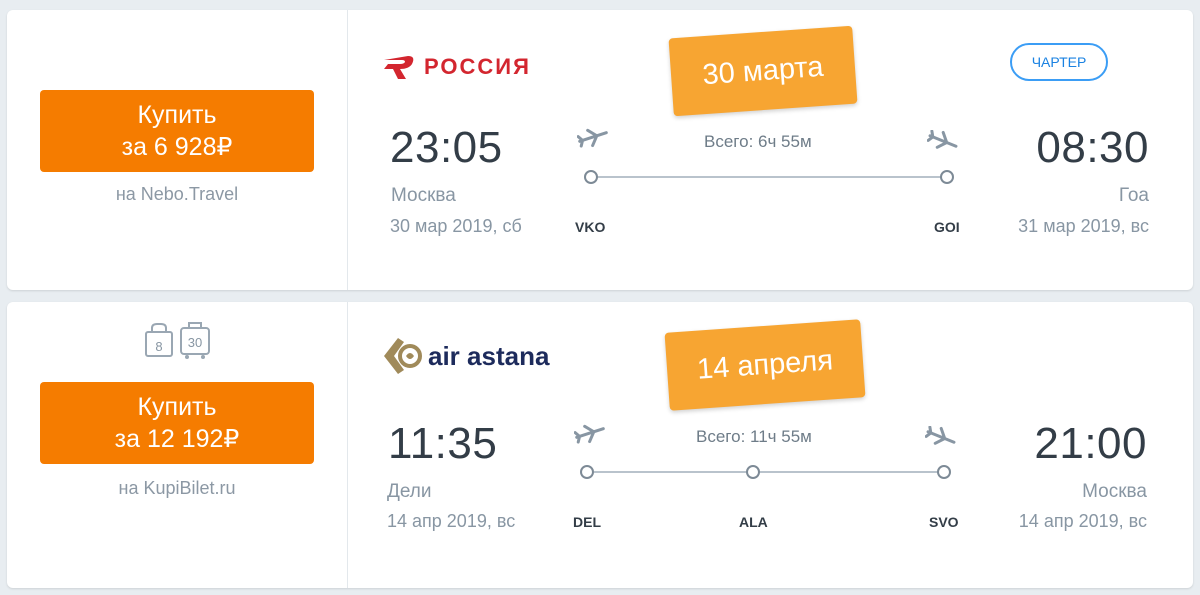  I want to click on stop-code: ALA, so click(753, 522).